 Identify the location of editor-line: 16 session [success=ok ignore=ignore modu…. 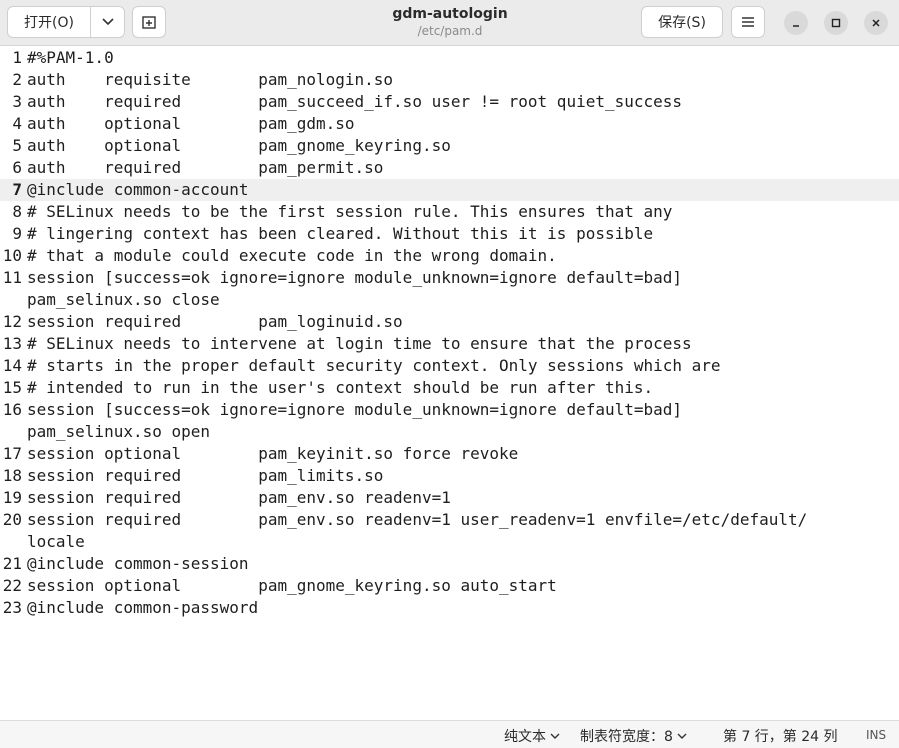
(449, 410).